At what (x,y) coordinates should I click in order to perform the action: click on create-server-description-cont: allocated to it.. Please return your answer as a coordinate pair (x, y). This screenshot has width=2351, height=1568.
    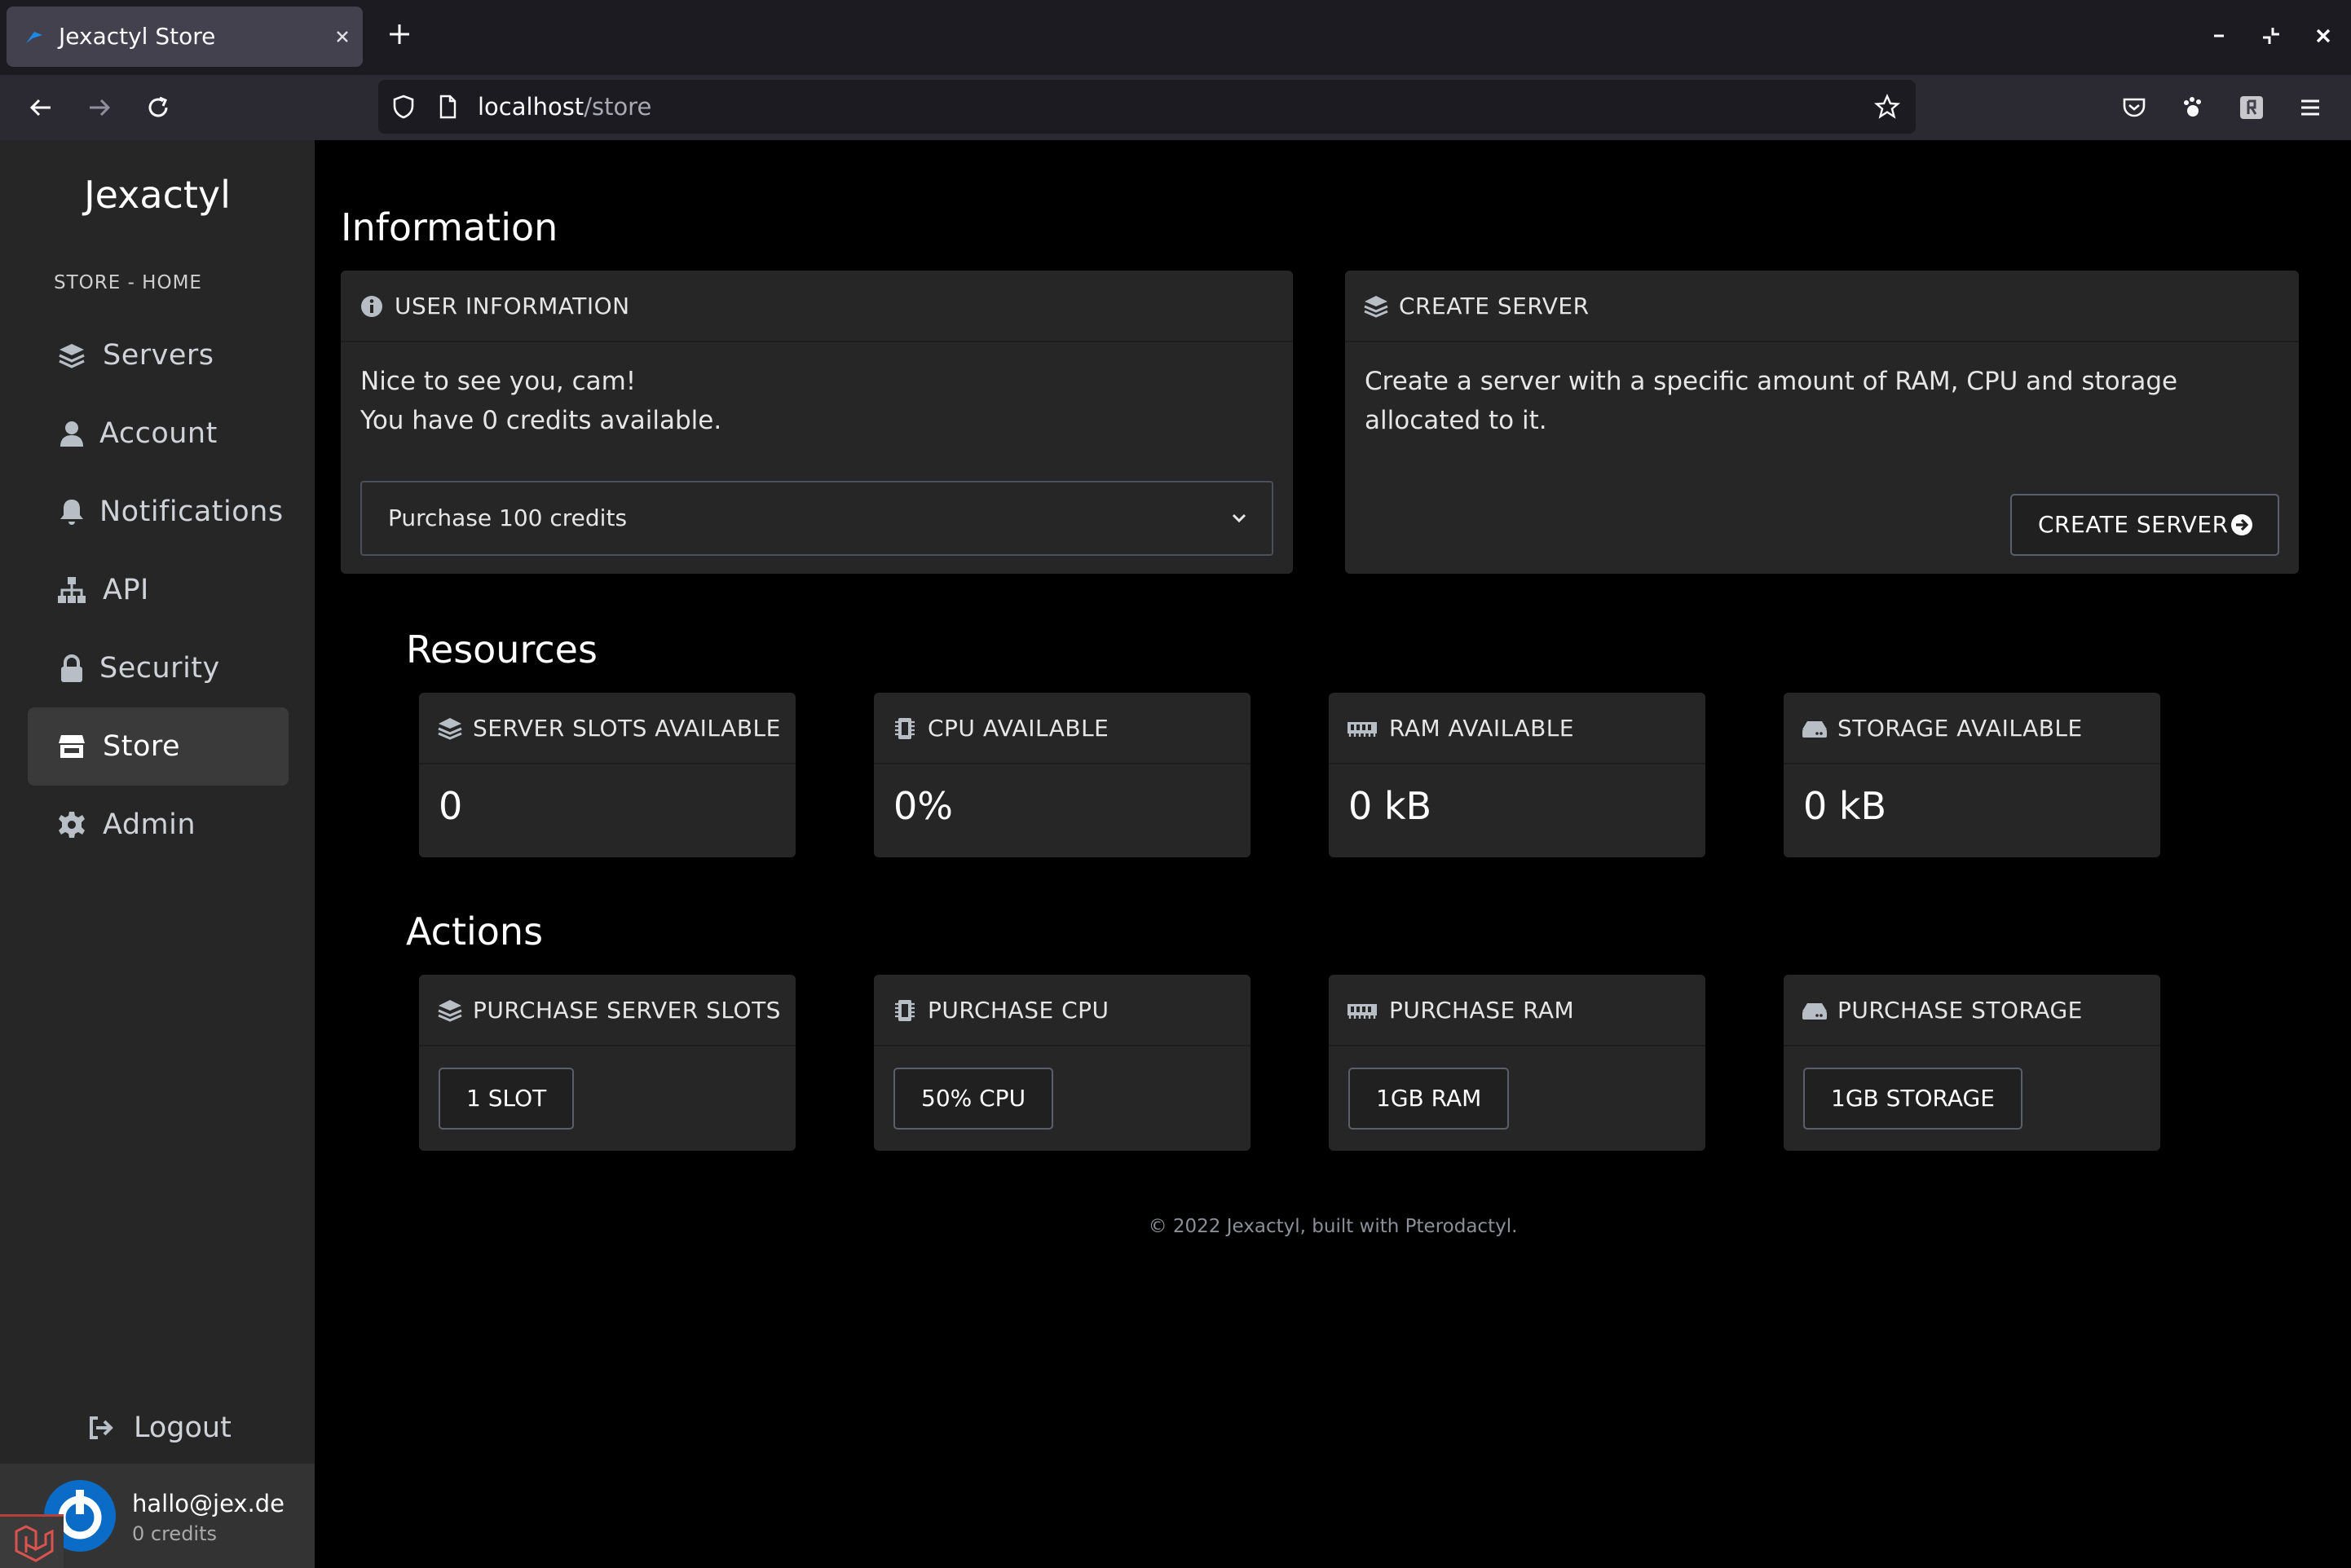
    Looking at the image, I should click on (1456, 420).